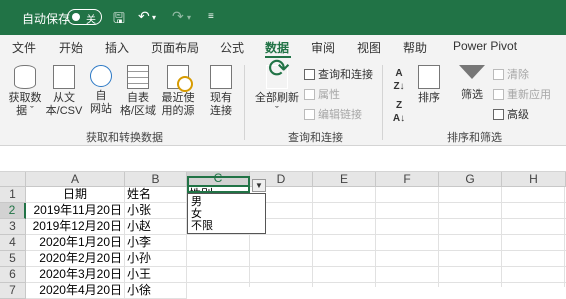 The width and height of the screenshot is (566, 299). I want to click on group-label-queries: 查询和连接, so click(315, 138).